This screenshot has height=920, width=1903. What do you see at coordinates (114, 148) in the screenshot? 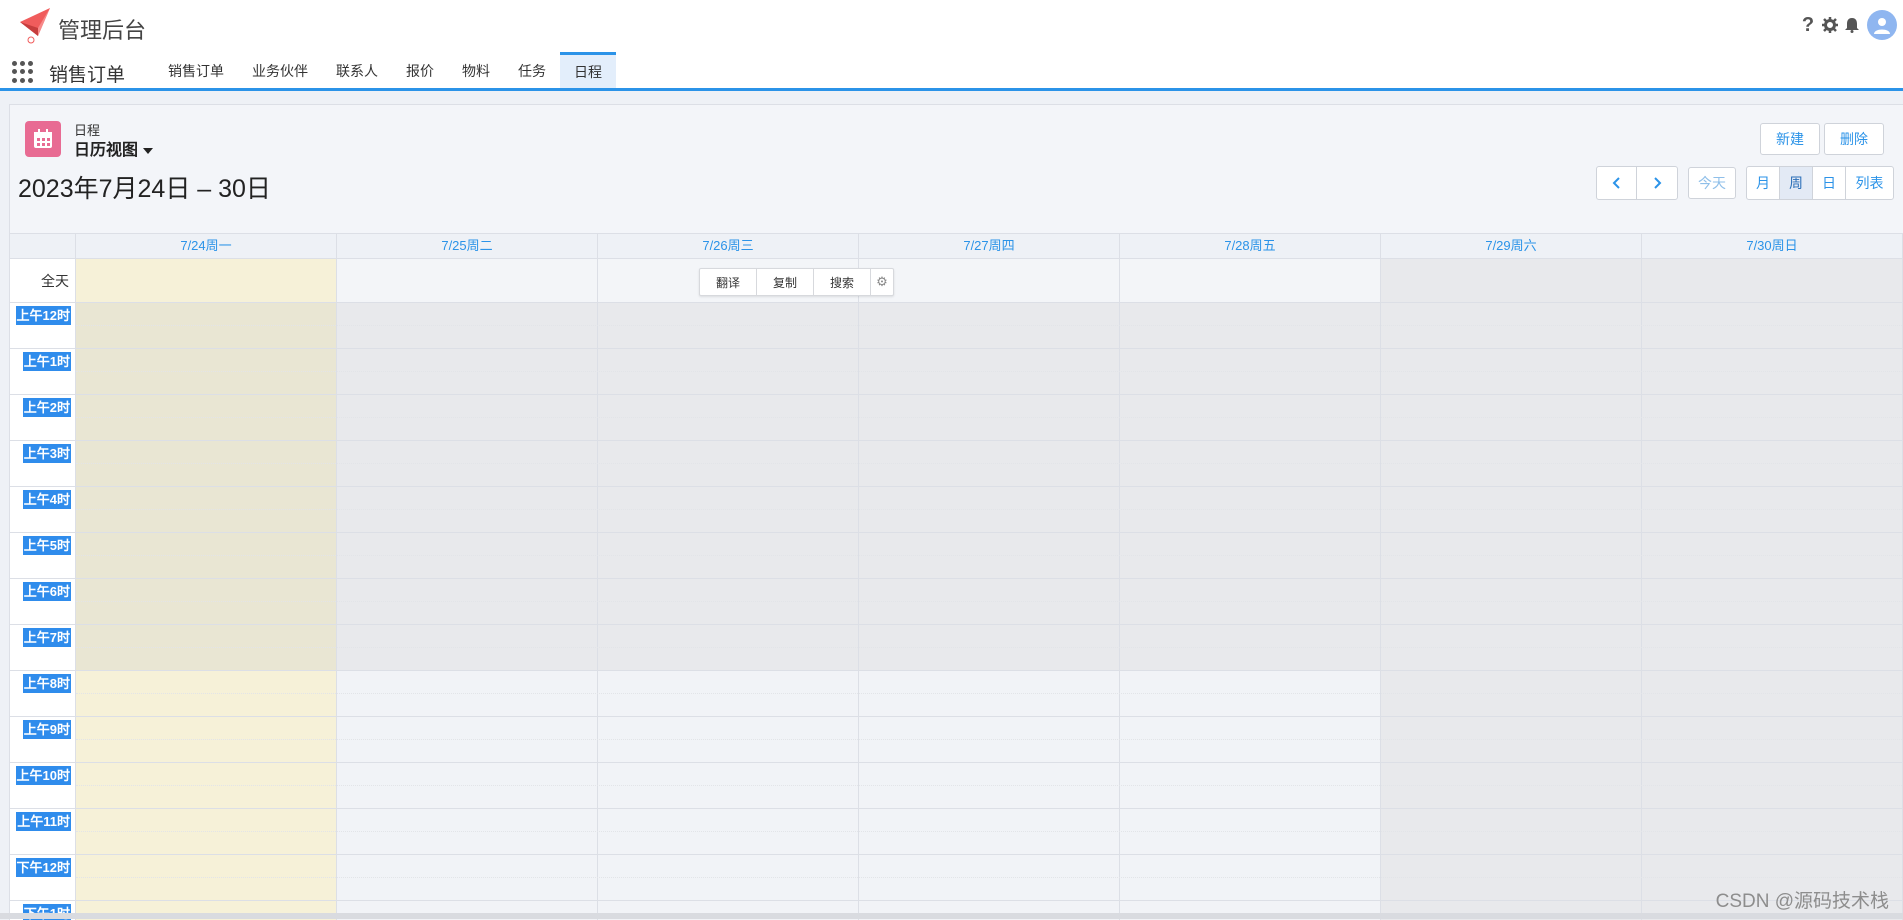
I see `view-selector: 日历视图` at bounding box center [114, 148].